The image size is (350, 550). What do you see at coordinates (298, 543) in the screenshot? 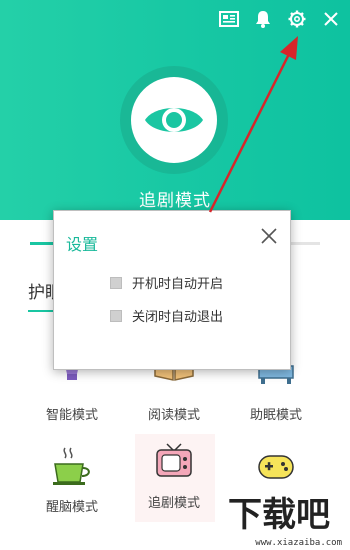
I see `watermark-url: www.xiazaiba.com` at bounding box center [298, 543].